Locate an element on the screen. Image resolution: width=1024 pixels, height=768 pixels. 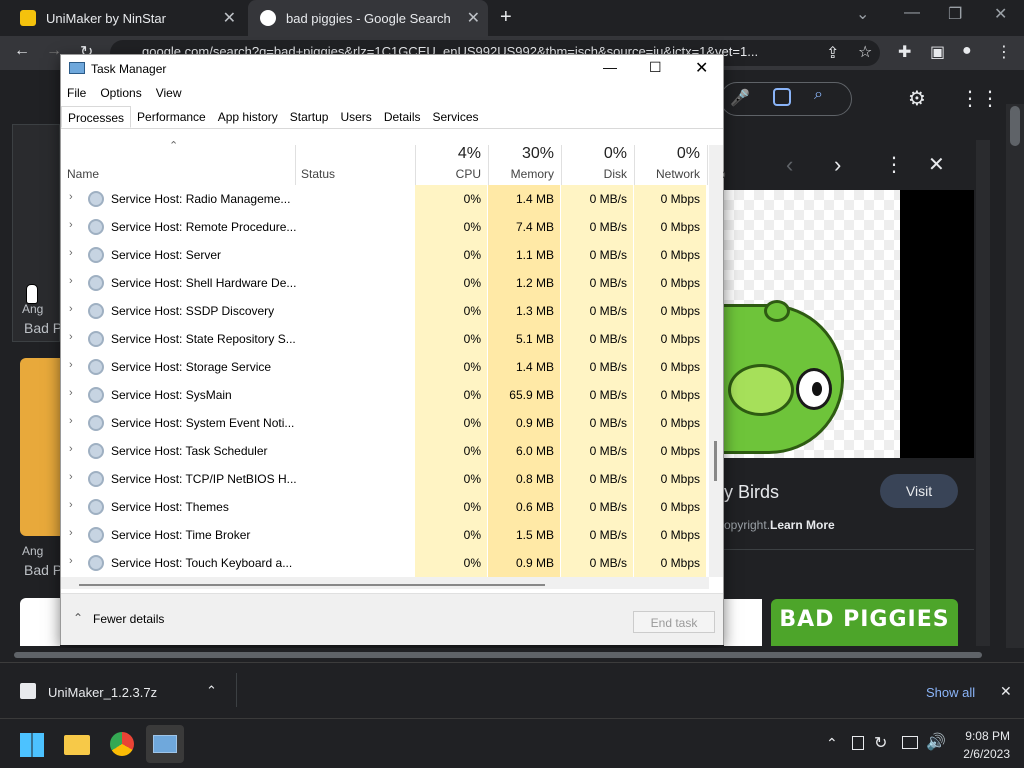
bad-piggies-banner: BAD PIGGIES is located at coordinates (864, 622).